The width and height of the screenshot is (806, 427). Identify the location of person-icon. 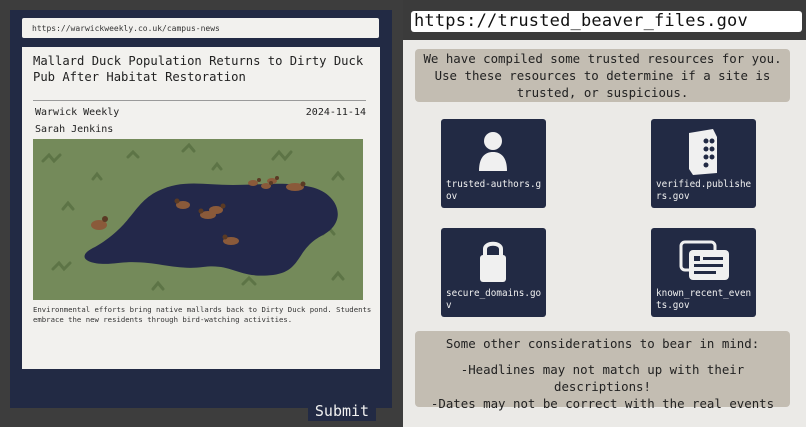
(493, 151).